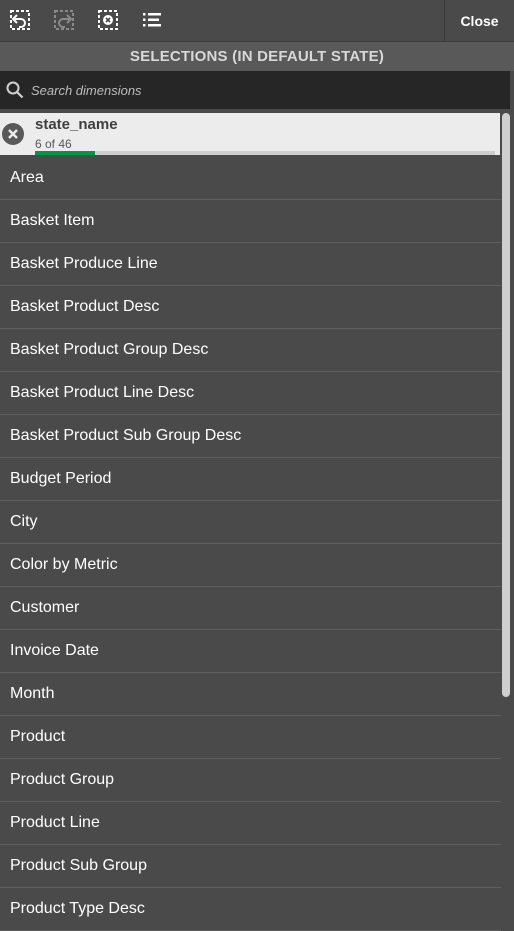 This screenshot has width=514, height=931. Describe the element at coordinates (250, 134) in the screenshot. I see `selection-item: state_name 6 of 46` at that location.